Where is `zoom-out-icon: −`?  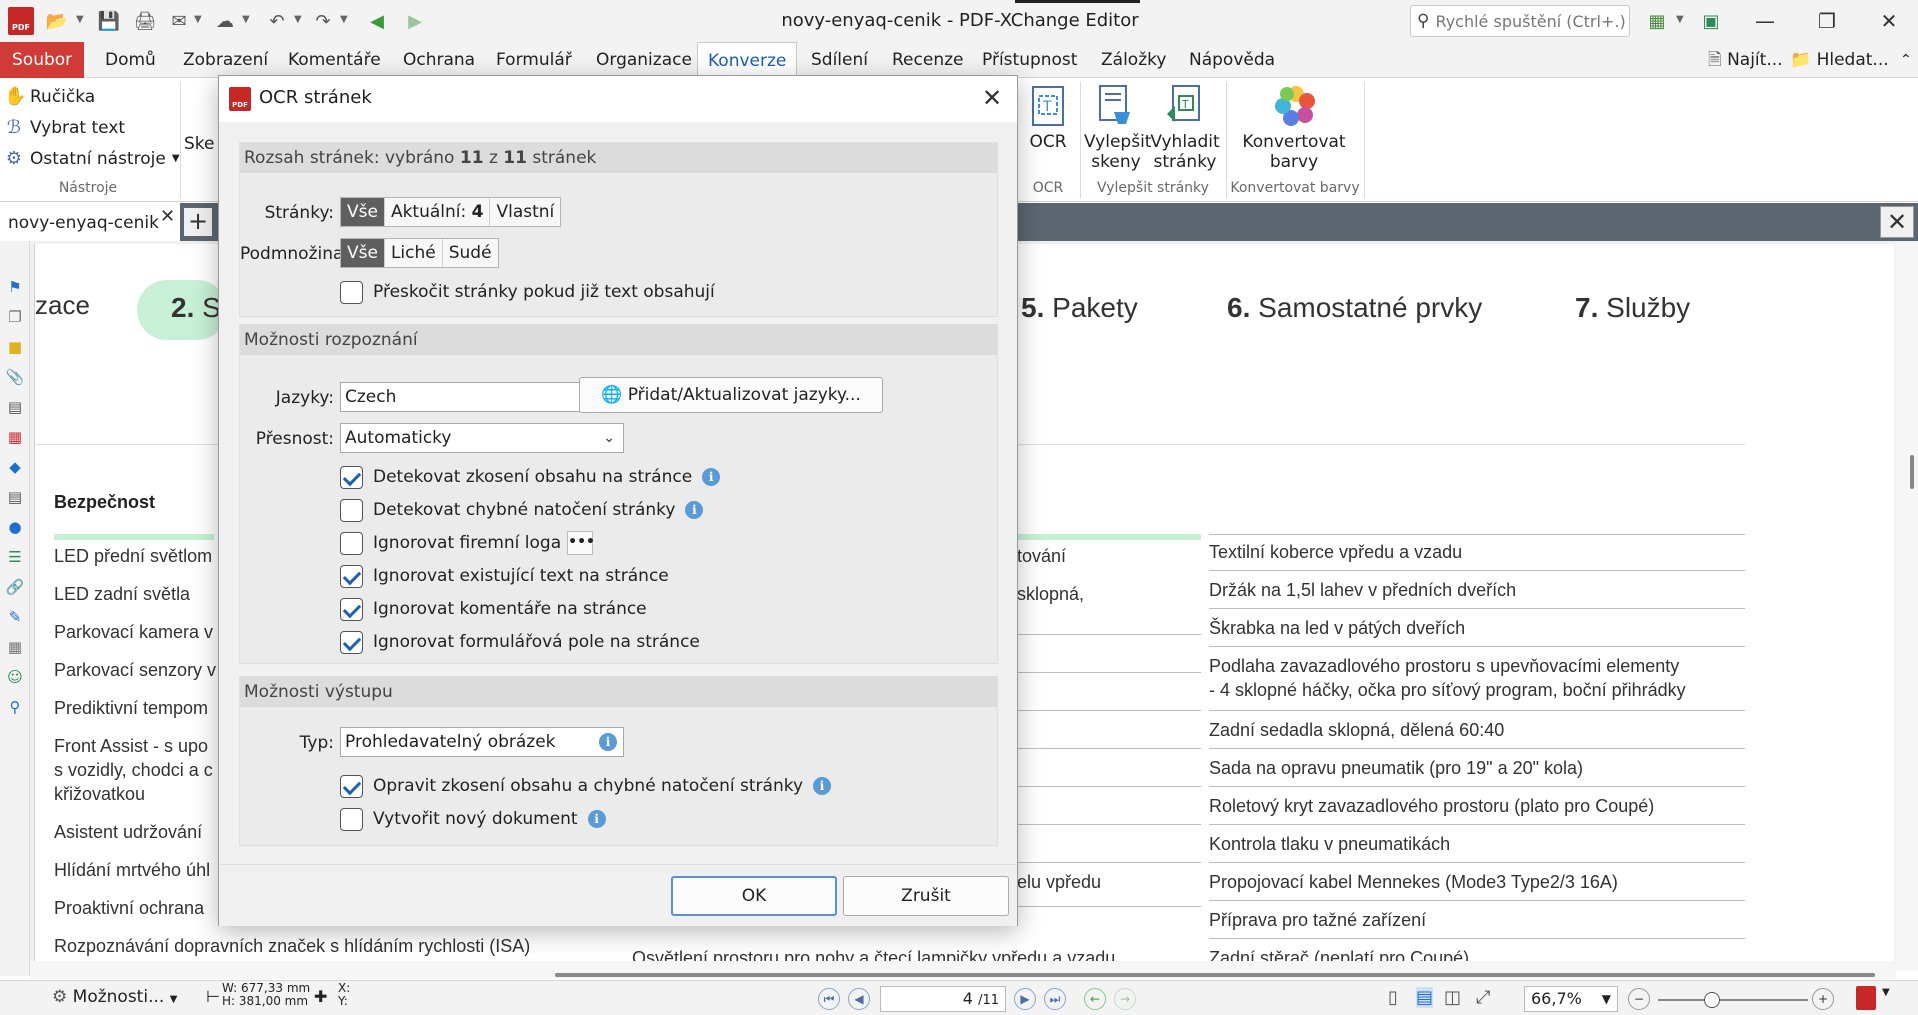
zoom-out-icon: − is located at coordinates (1639, 999).